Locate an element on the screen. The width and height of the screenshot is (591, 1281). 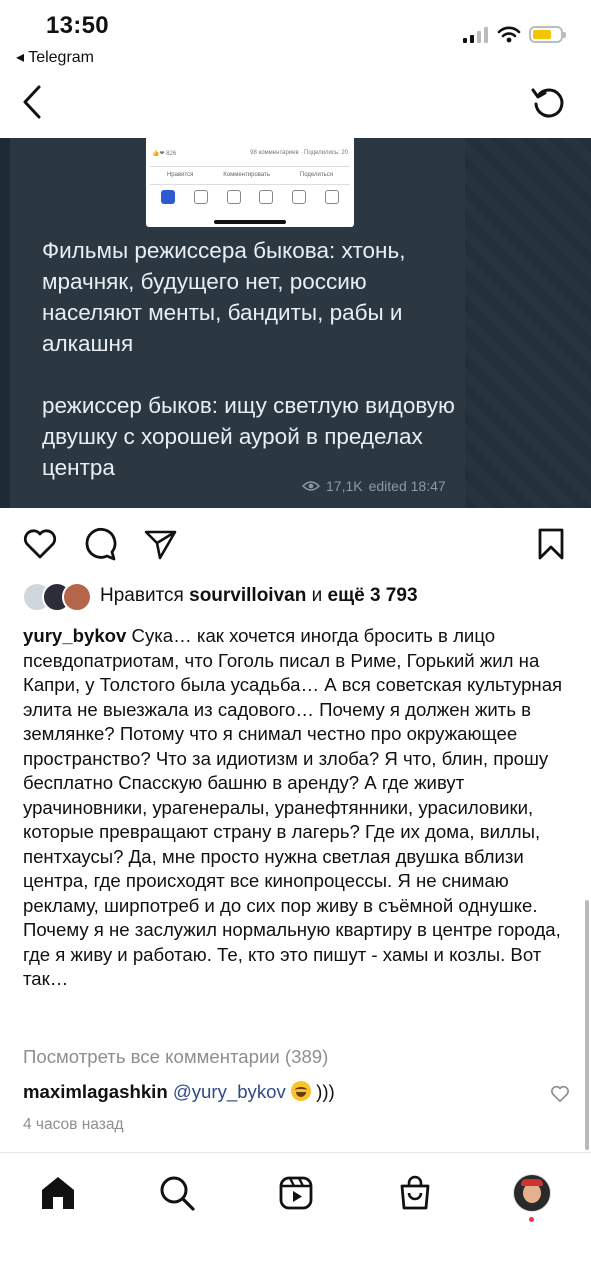
chevron-left-icon is located at coordinates (32, 102).